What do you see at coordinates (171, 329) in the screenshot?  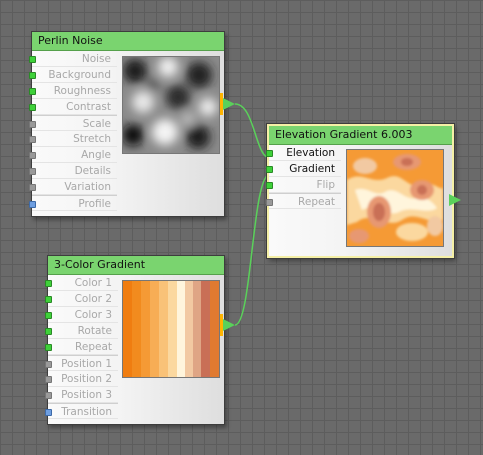 I see `gradient-preview` at bounding box center [171, 329].